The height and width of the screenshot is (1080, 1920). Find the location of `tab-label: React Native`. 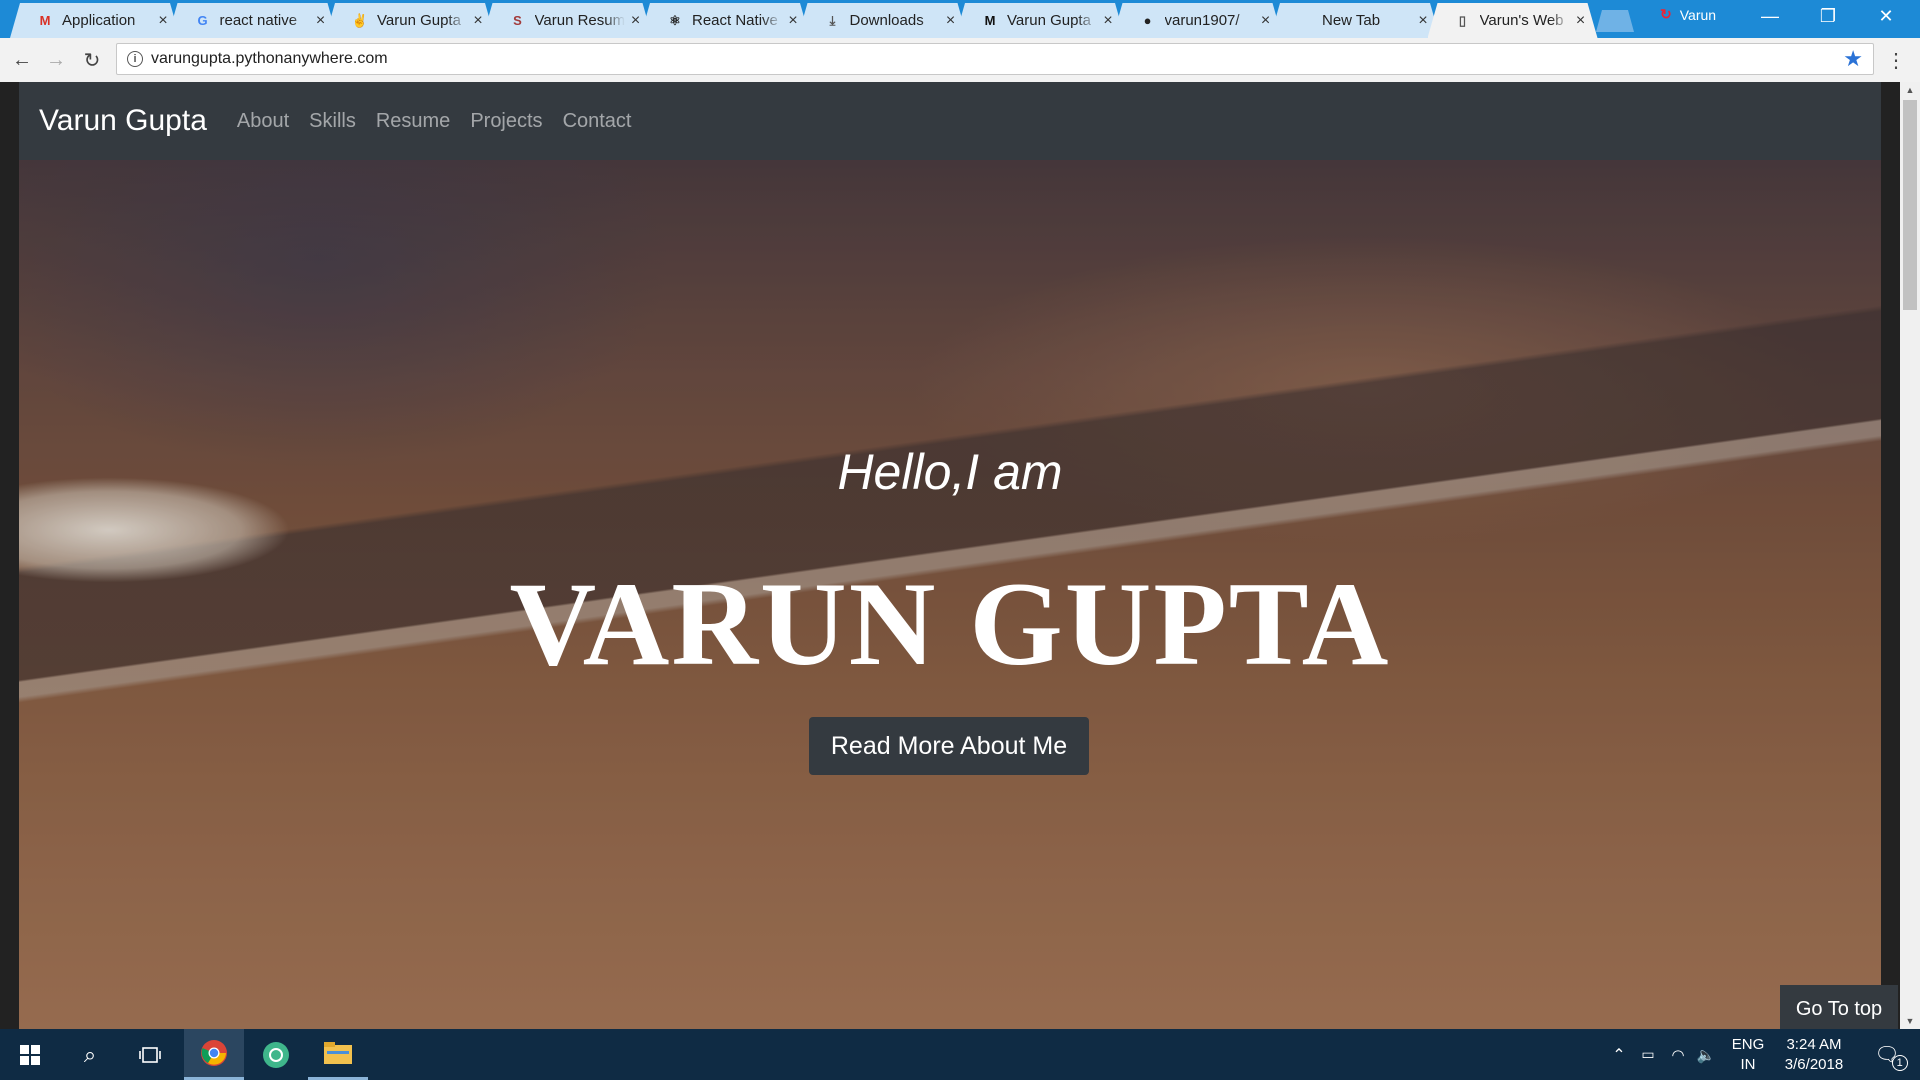

tab-label: React Native is located at coordinates (735, 20).